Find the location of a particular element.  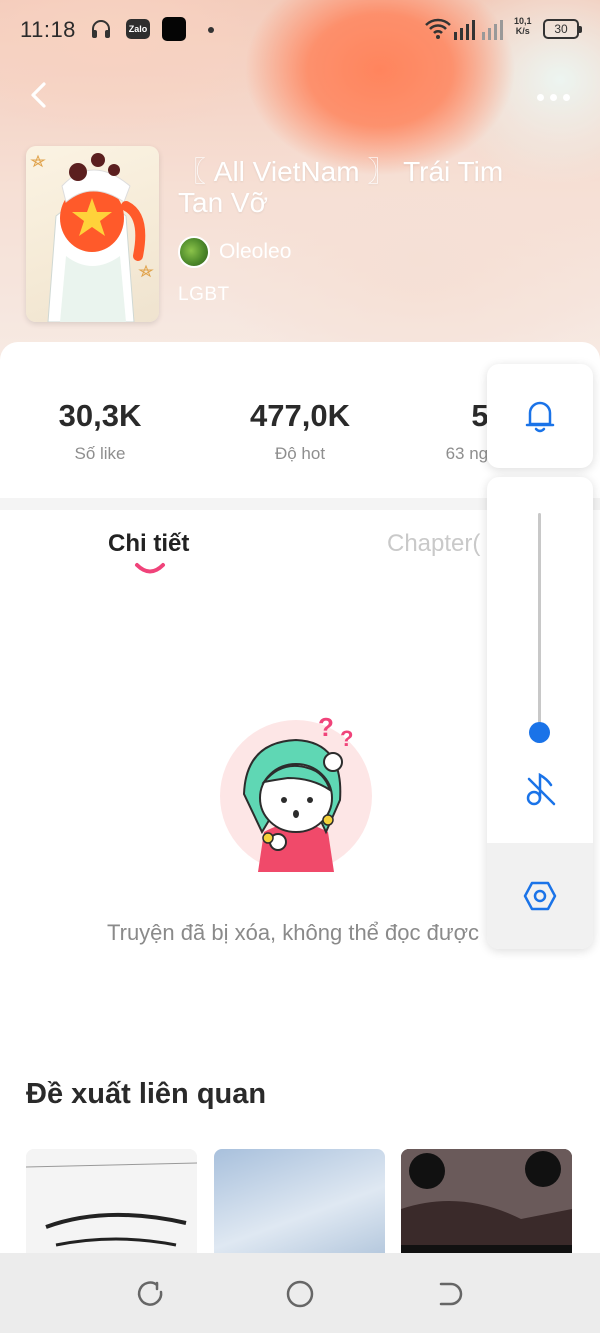

network-speed-unit: K/s is located at coordinates (522, 31).